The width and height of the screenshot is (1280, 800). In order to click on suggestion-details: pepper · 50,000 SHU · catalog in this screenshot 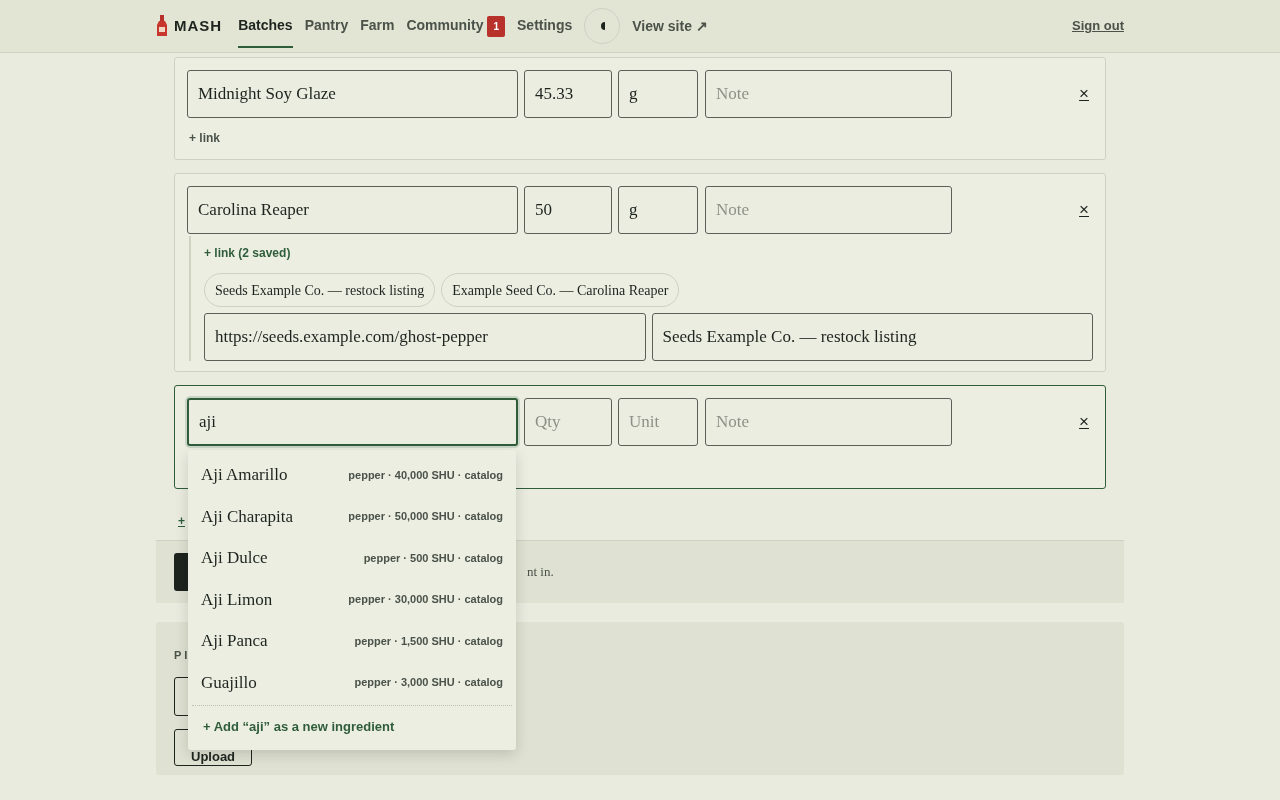, I will do `click(425, 516)`.